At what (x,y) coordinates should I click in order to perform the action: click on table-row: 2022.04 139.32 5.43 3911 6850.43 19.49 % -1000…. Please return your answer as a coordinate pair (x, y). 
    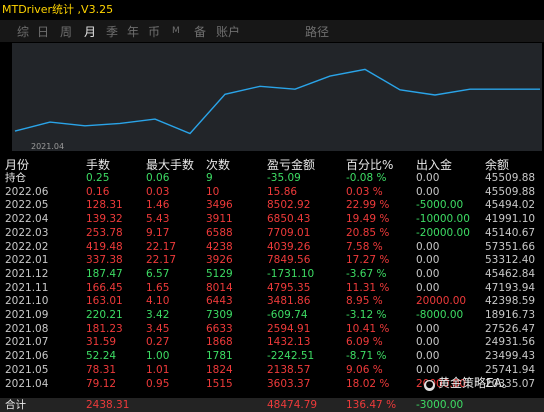
    Looking at the image, I should click on (272, 220).